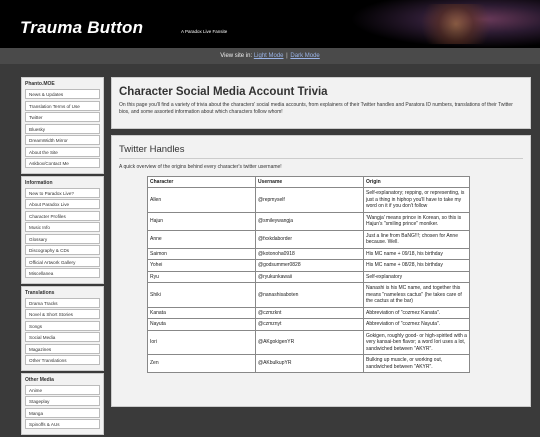 This screenshot has width=540, height=437. What do you see at coordinates (62, 227) in the screenshot?
I see `sidebar-item: Music Info` at bounding box center [62, 227].